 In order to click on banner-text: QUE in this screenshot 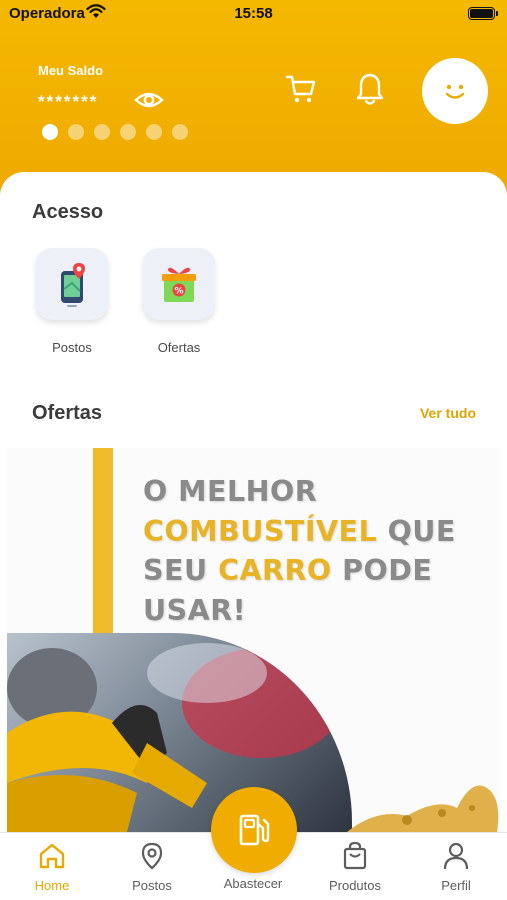, I will do `click(416, 531)`.